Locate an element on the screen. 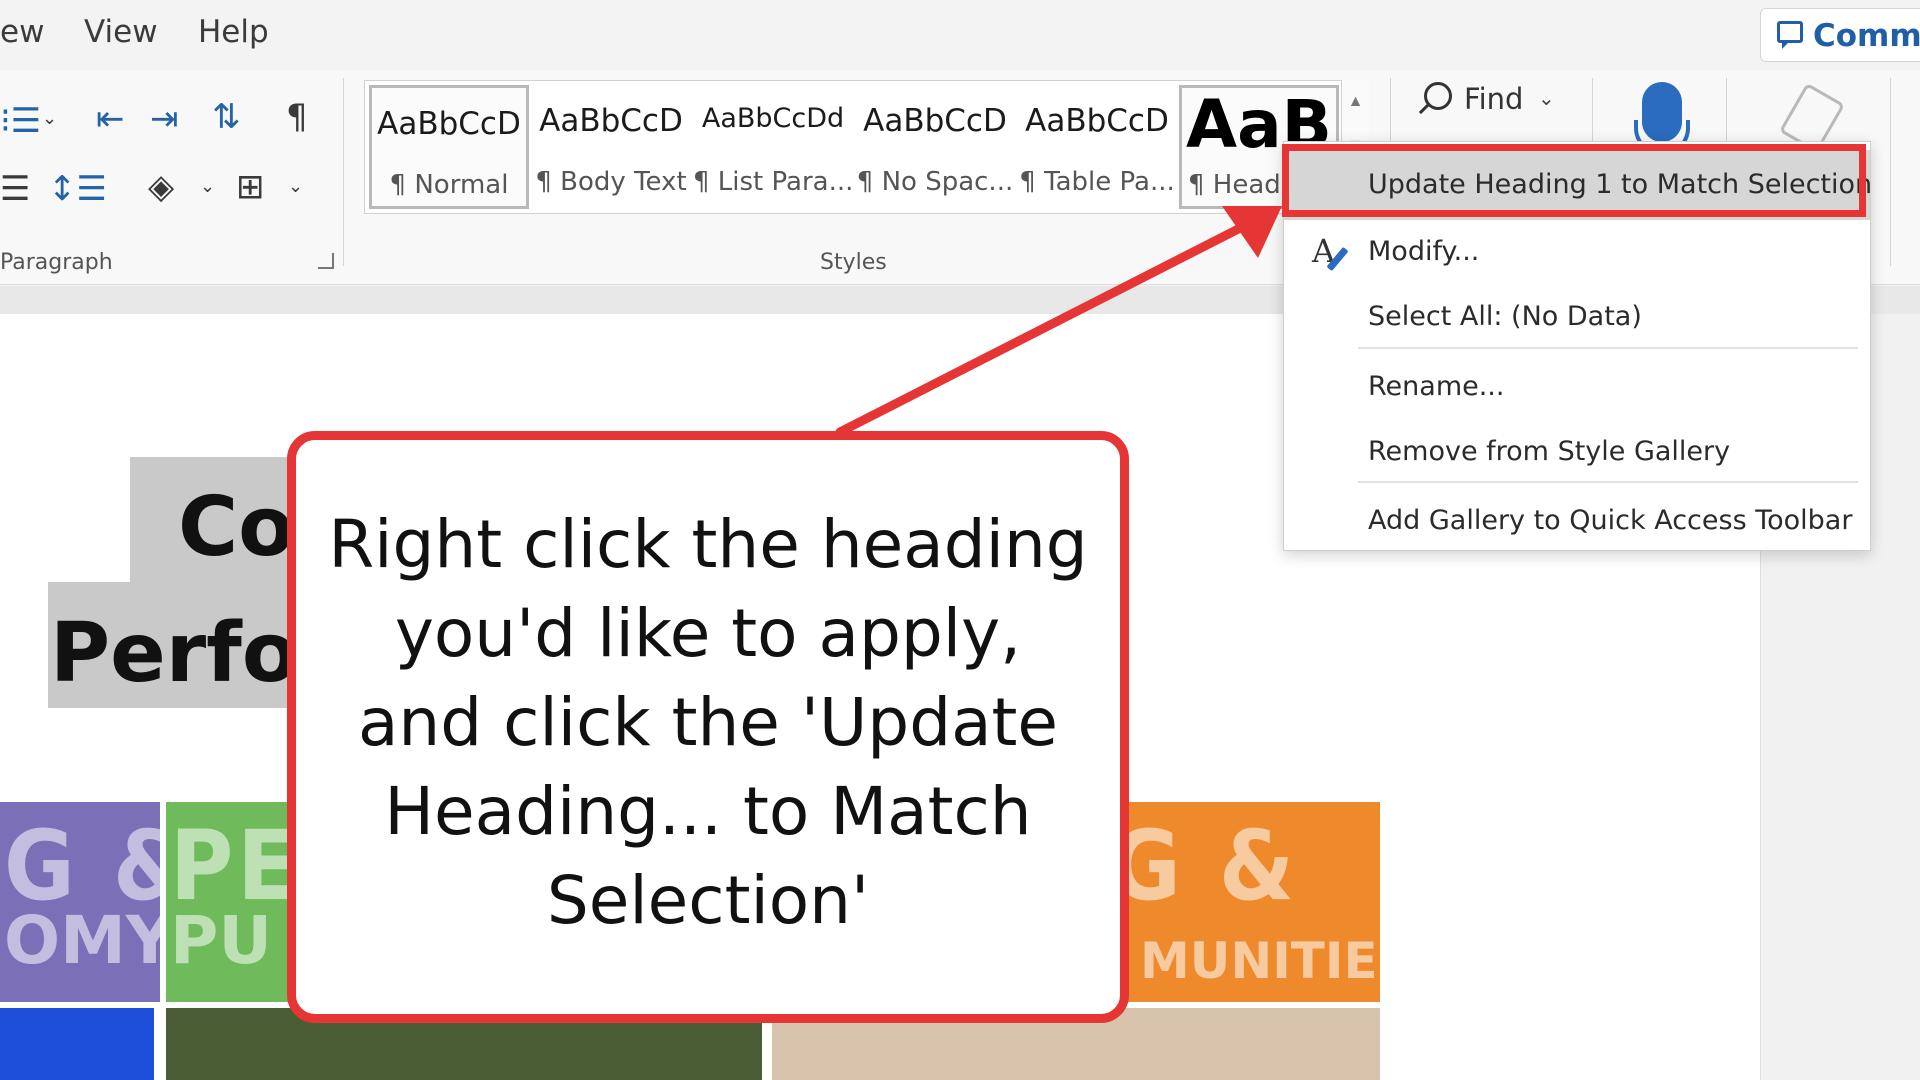  menu-help: Help is located at coordinates (233, 32).